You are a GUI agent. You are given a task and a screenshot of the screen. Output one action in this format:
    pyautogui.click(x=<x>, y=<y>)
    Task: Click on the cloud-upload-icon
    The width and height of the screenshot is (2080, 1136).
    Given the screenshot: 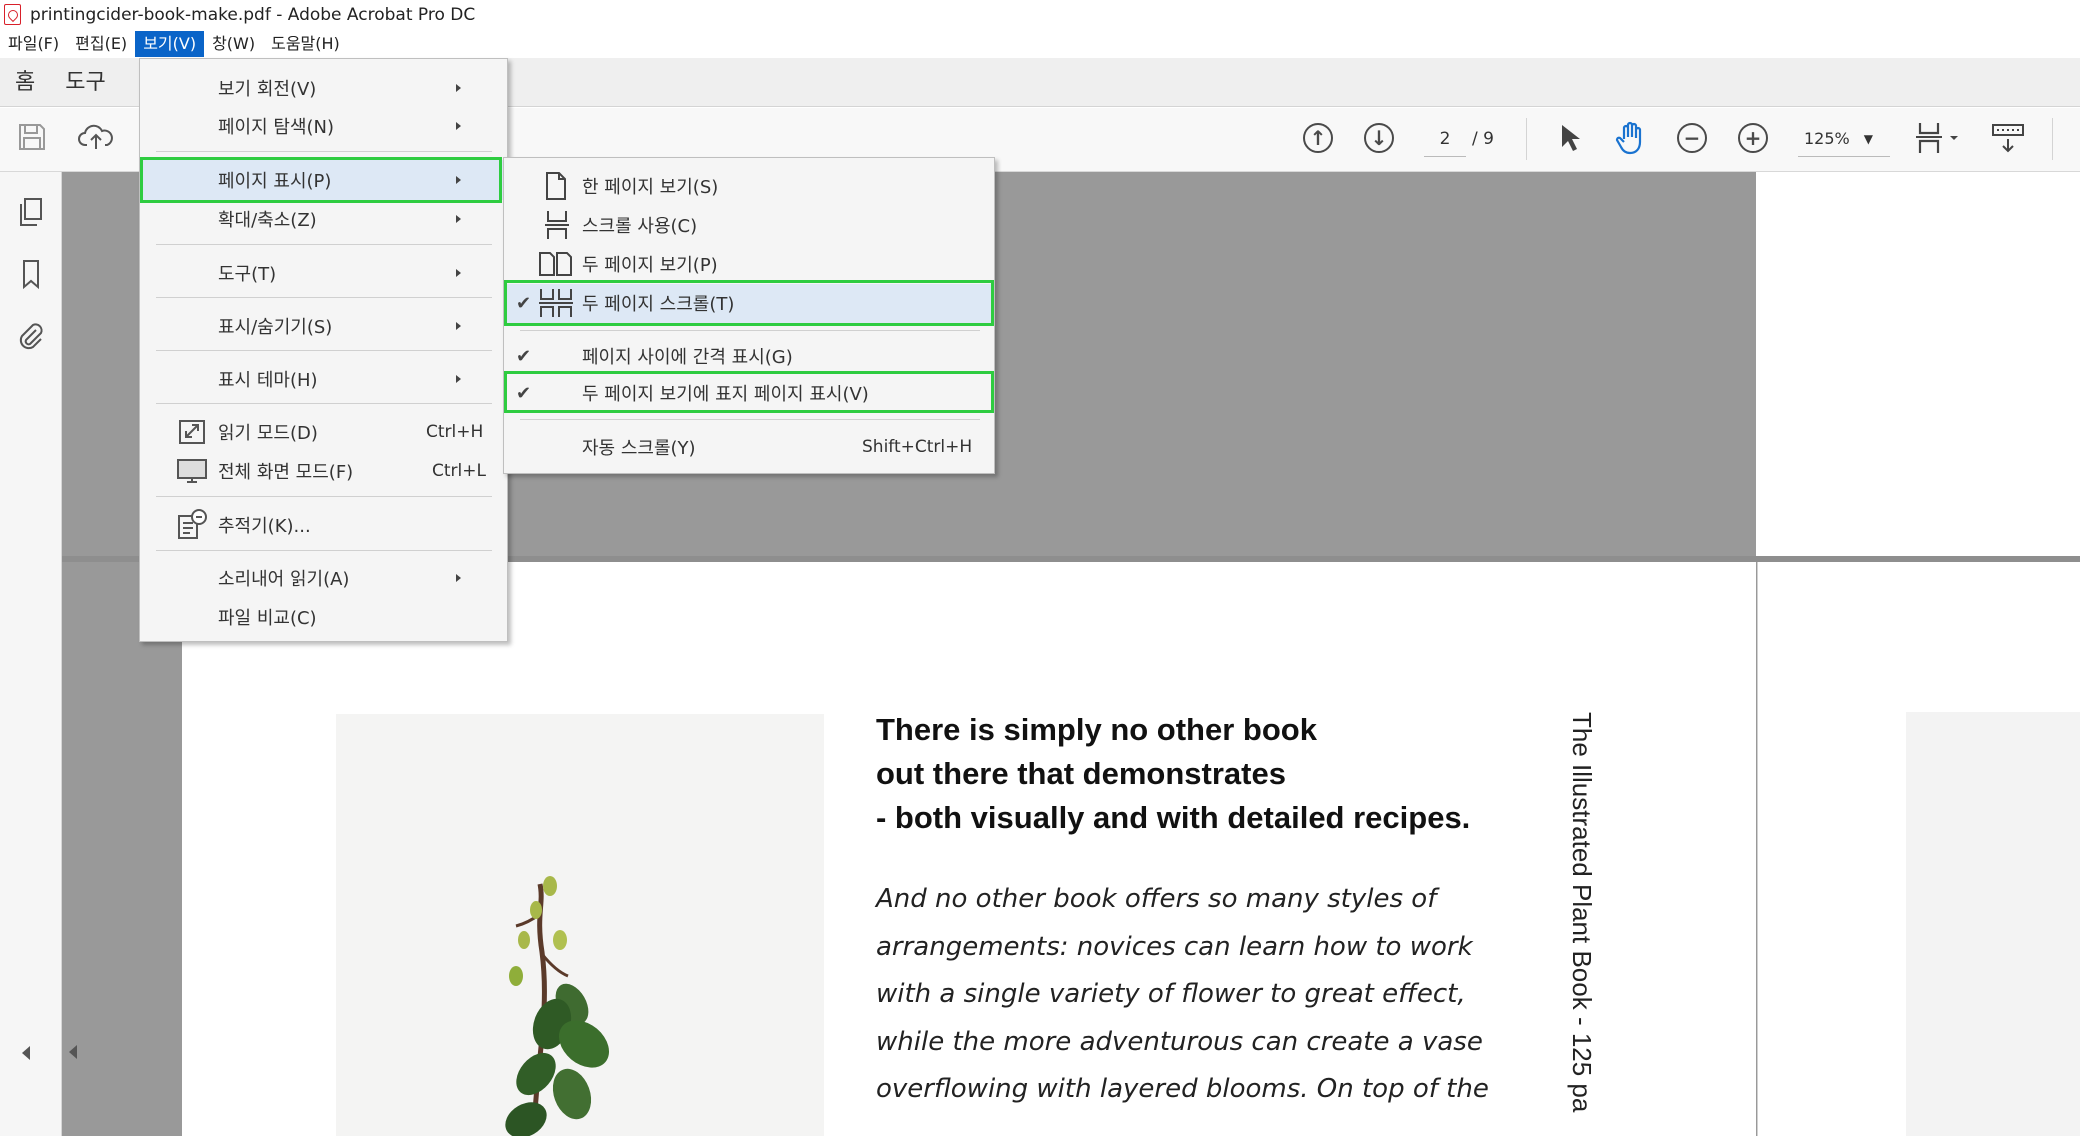 What is the action you would take?
    pyautogui.click(x=95, y=138)
    